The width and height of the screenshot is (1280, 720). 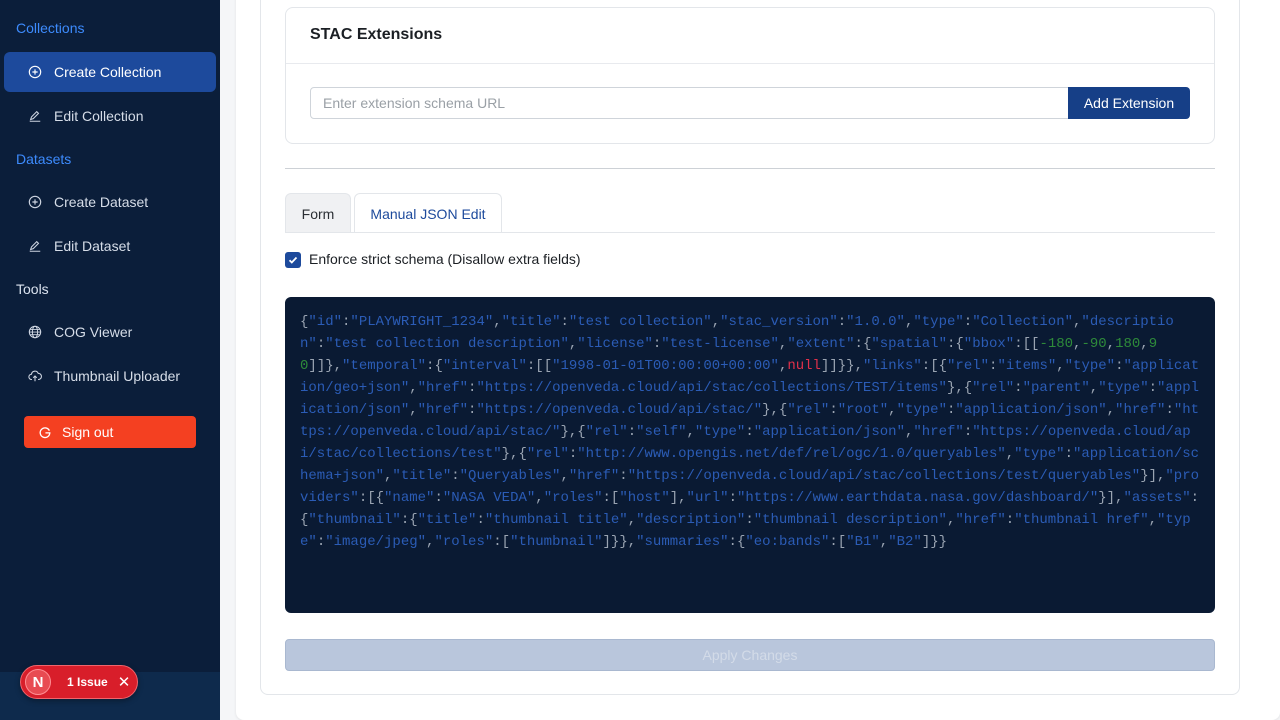 What do you see at coordinates (35, 332) in the screenshot?
I see `globe-icon` at bounding box center [35, 332].